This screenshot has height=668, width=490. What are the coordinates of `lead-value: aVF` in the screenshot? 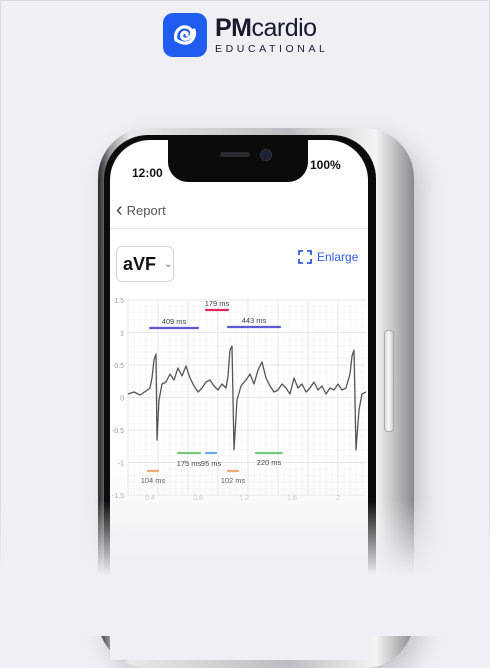 It's located at (140, 263).